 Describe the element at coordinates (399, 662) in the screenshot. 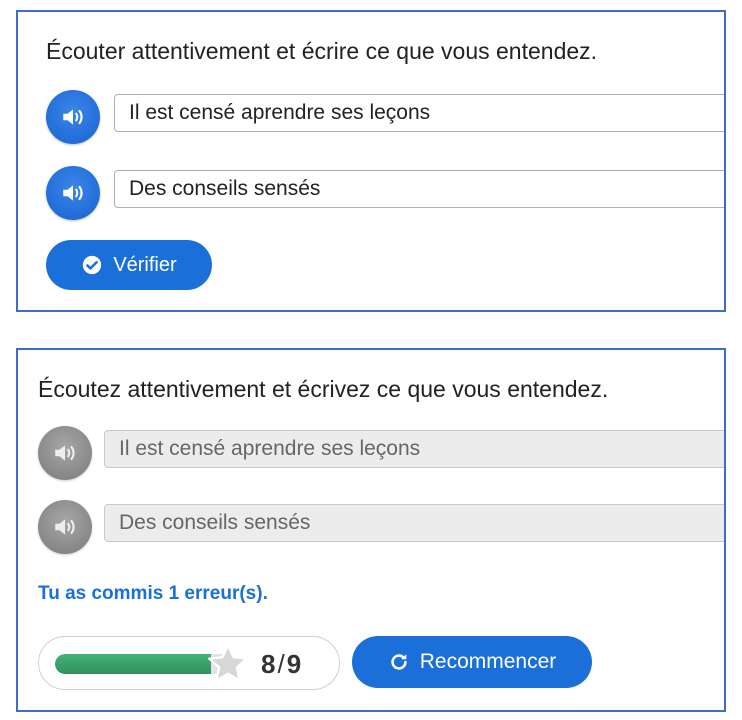

I see `refresh-icon` at that location.